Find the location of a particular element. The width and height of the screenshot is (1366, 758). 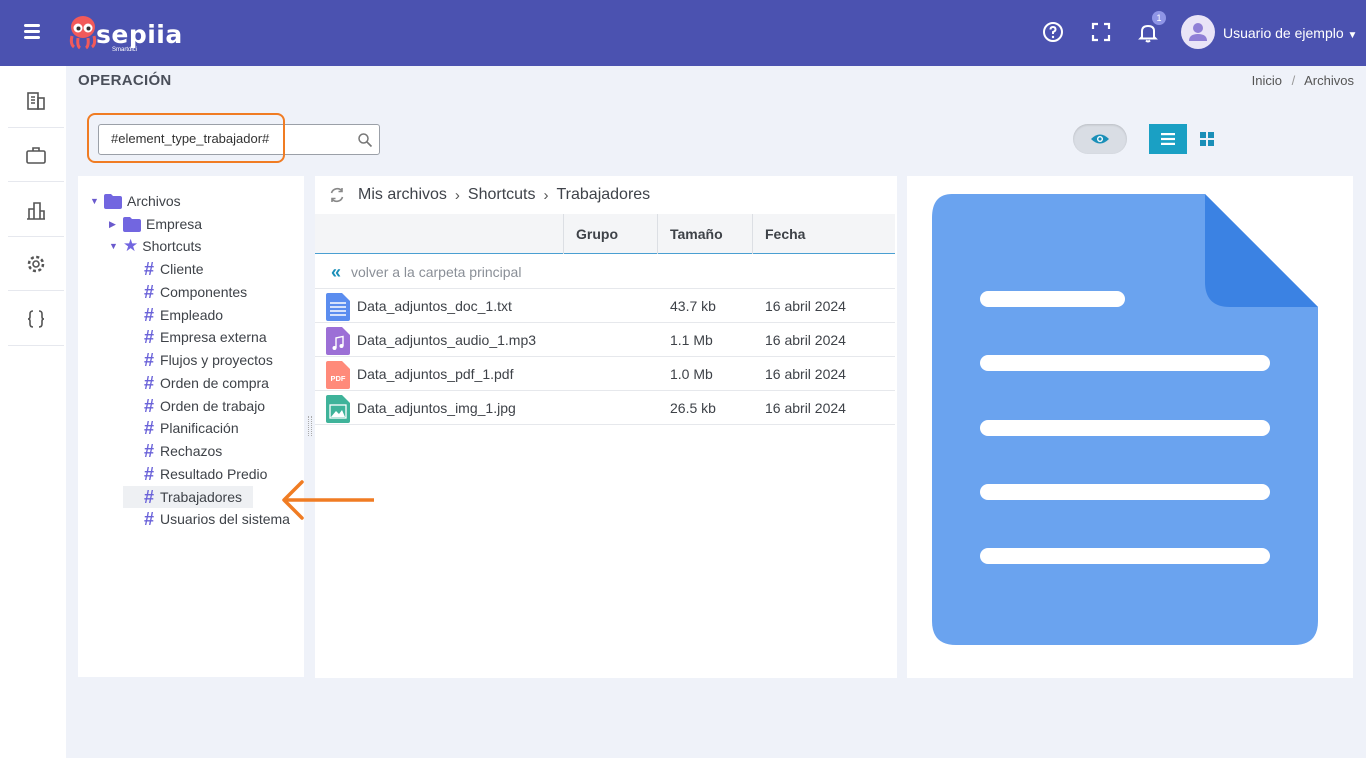

tree-item-empresa: ▶ Empresa is located at coordinates (155, 224).